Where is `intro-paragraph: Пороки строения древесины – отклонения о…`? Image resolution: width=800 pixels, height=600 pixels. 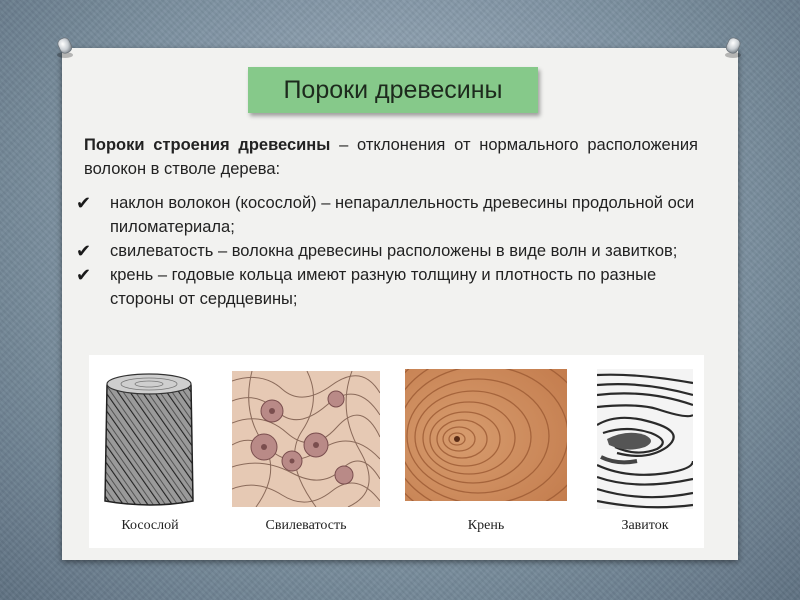 intro-paragraph: Пороки строения древесины – отклонения о… is located at coordinates (391, 157).